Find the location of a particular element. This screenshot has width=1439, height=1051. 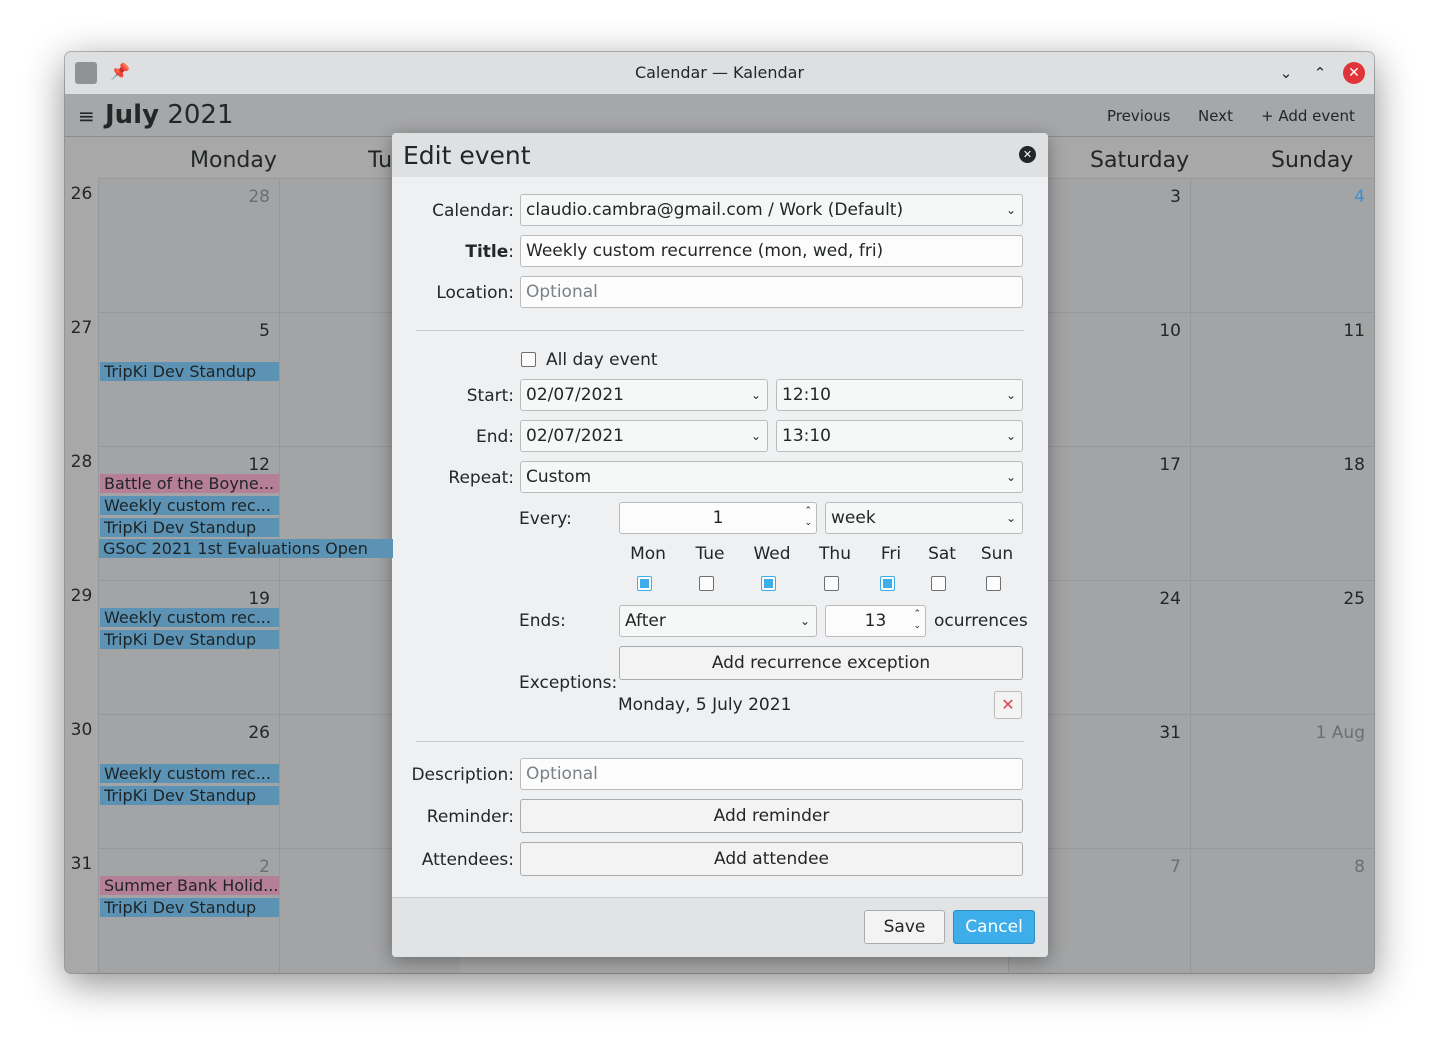

previous-button: Previous is located at coordinates (1138, 116).